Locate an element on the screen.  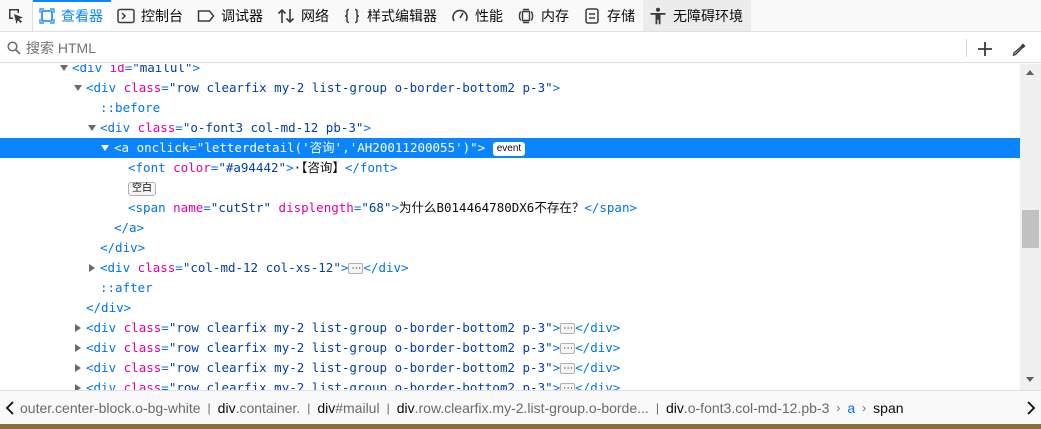
tab-performance: 性能 is located at coordinates (478, 15).